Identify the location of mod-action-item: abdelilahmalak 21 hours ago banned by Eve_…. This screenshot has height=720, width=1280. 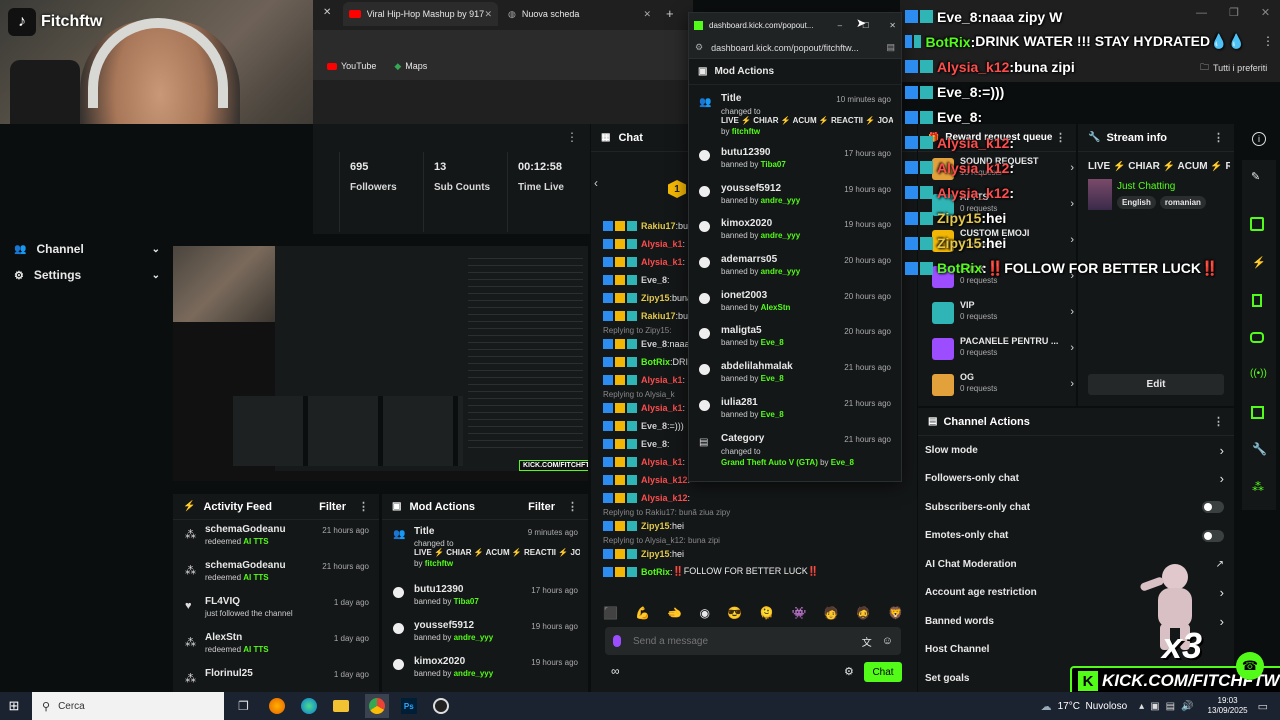
(795, 373).